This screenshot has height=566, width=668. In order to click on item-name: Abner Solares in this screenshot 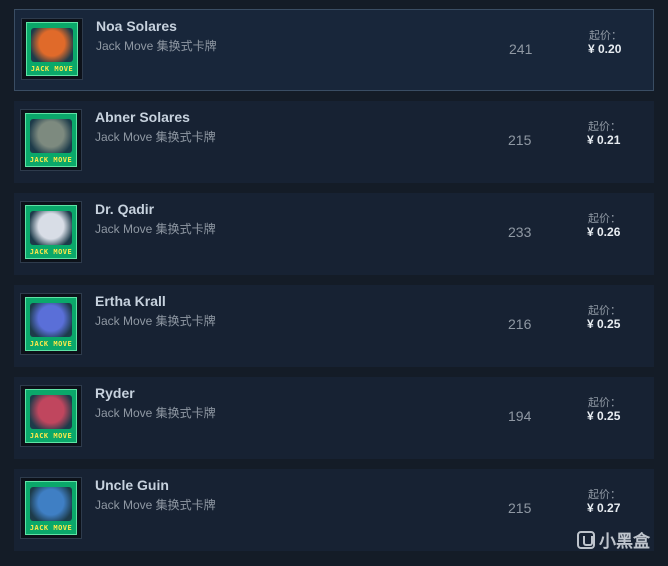, I will do `click(142, 117)`.